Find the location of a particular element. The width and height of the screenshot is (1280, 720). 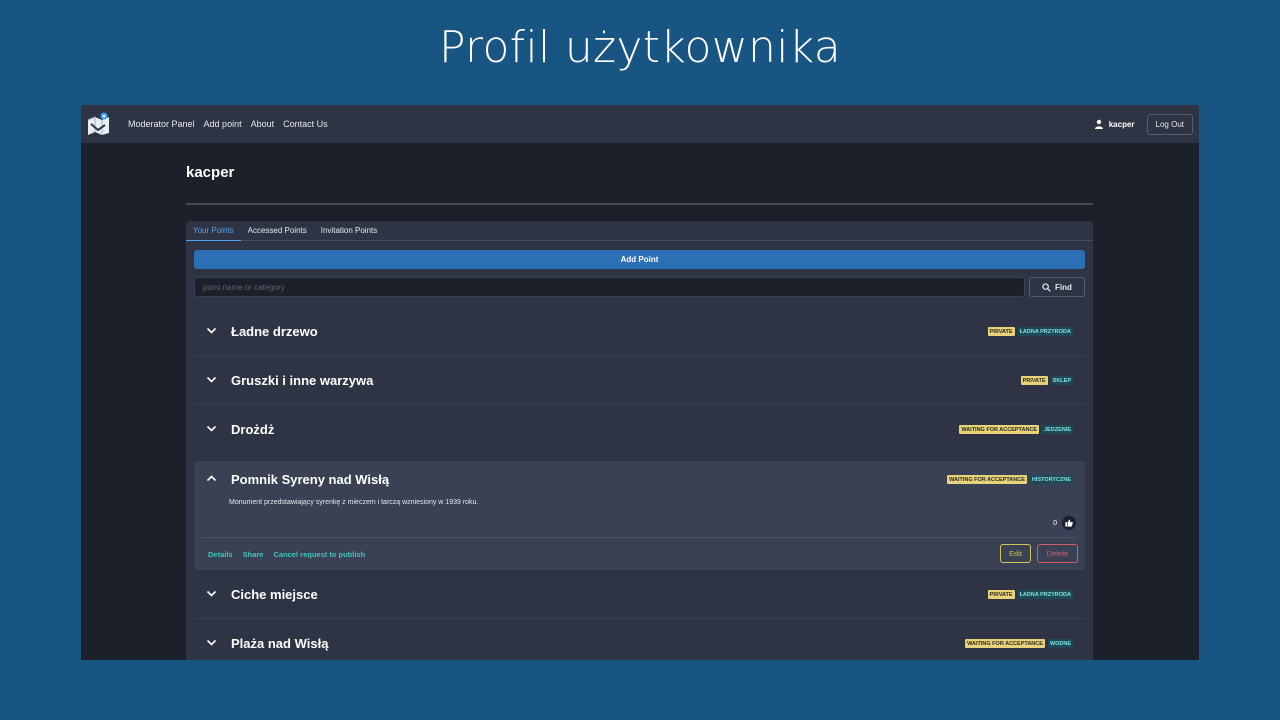

point-badges: WAITING FOR ACCEPTANCE WODNE is located at coordinates (1019, 643).